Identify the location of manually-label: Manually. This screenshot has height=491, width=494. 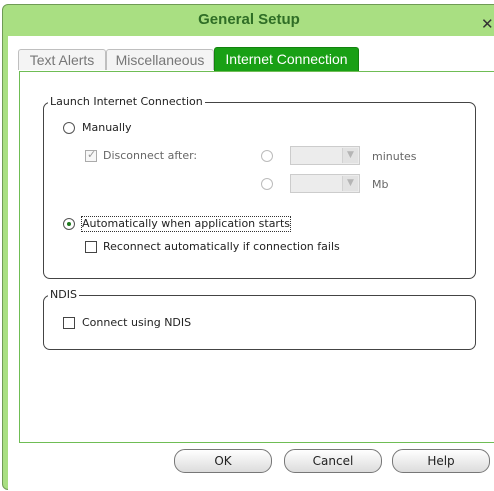
(107, 127).